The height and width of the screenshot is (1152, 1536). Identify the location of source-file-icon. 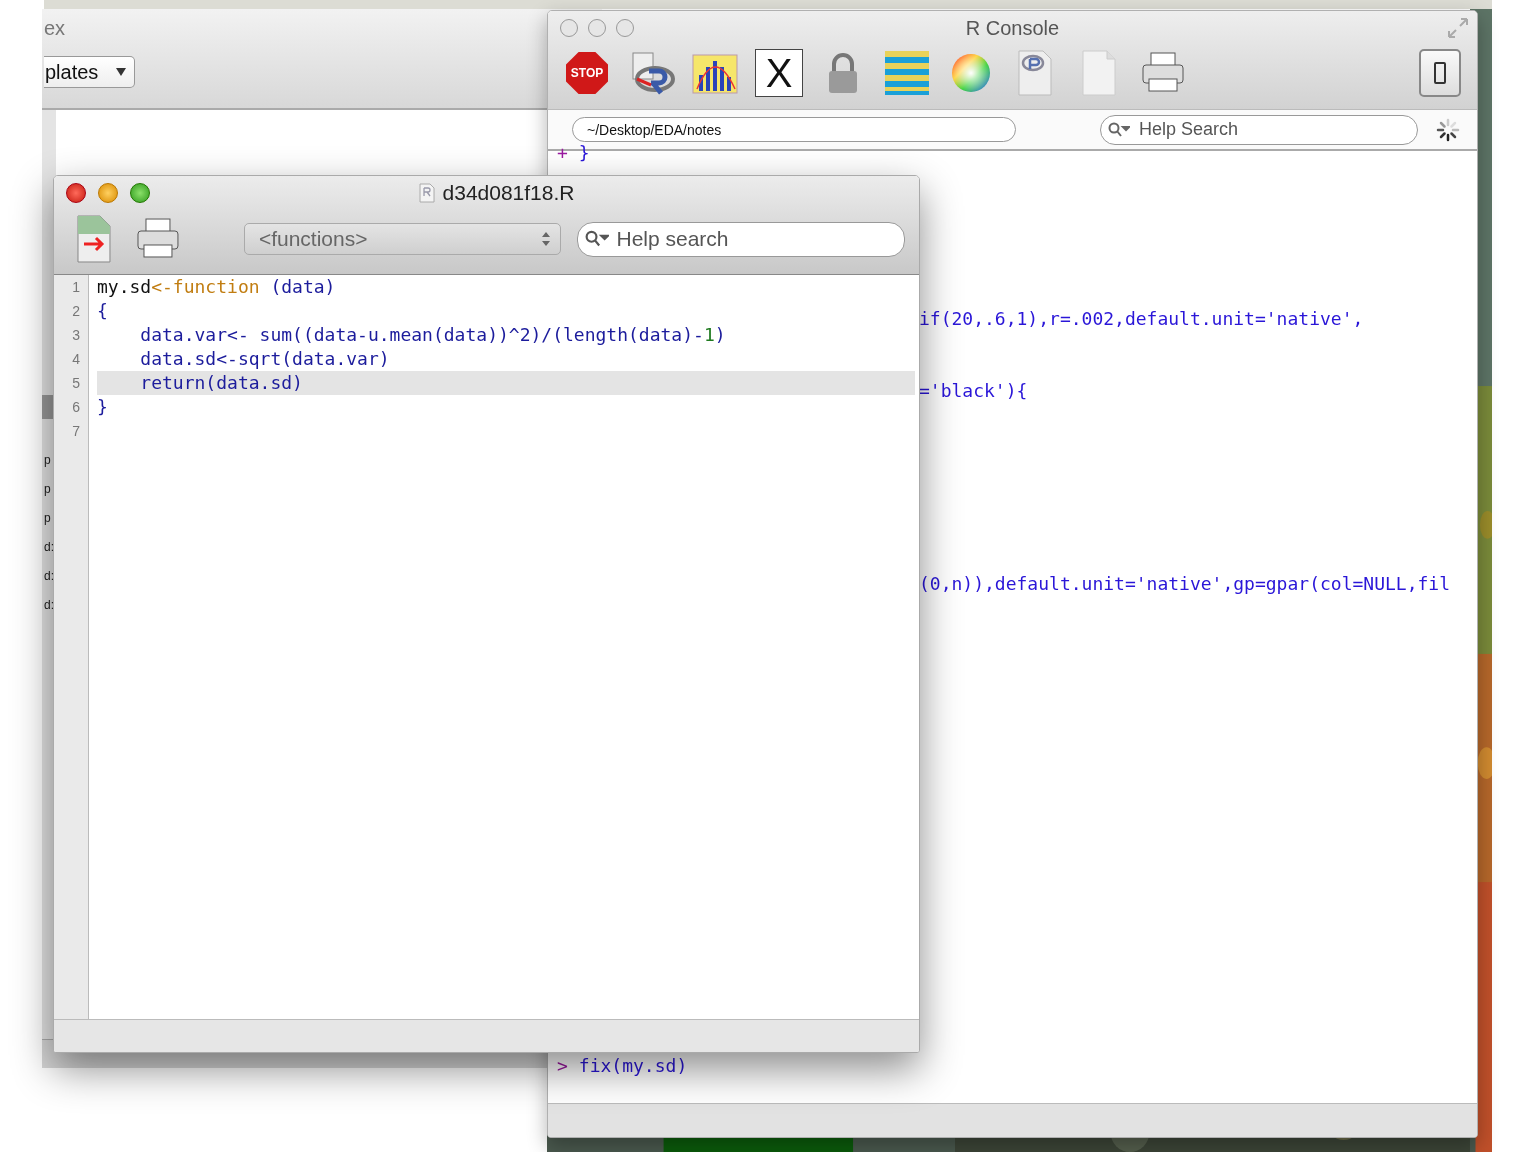
(94, 239).